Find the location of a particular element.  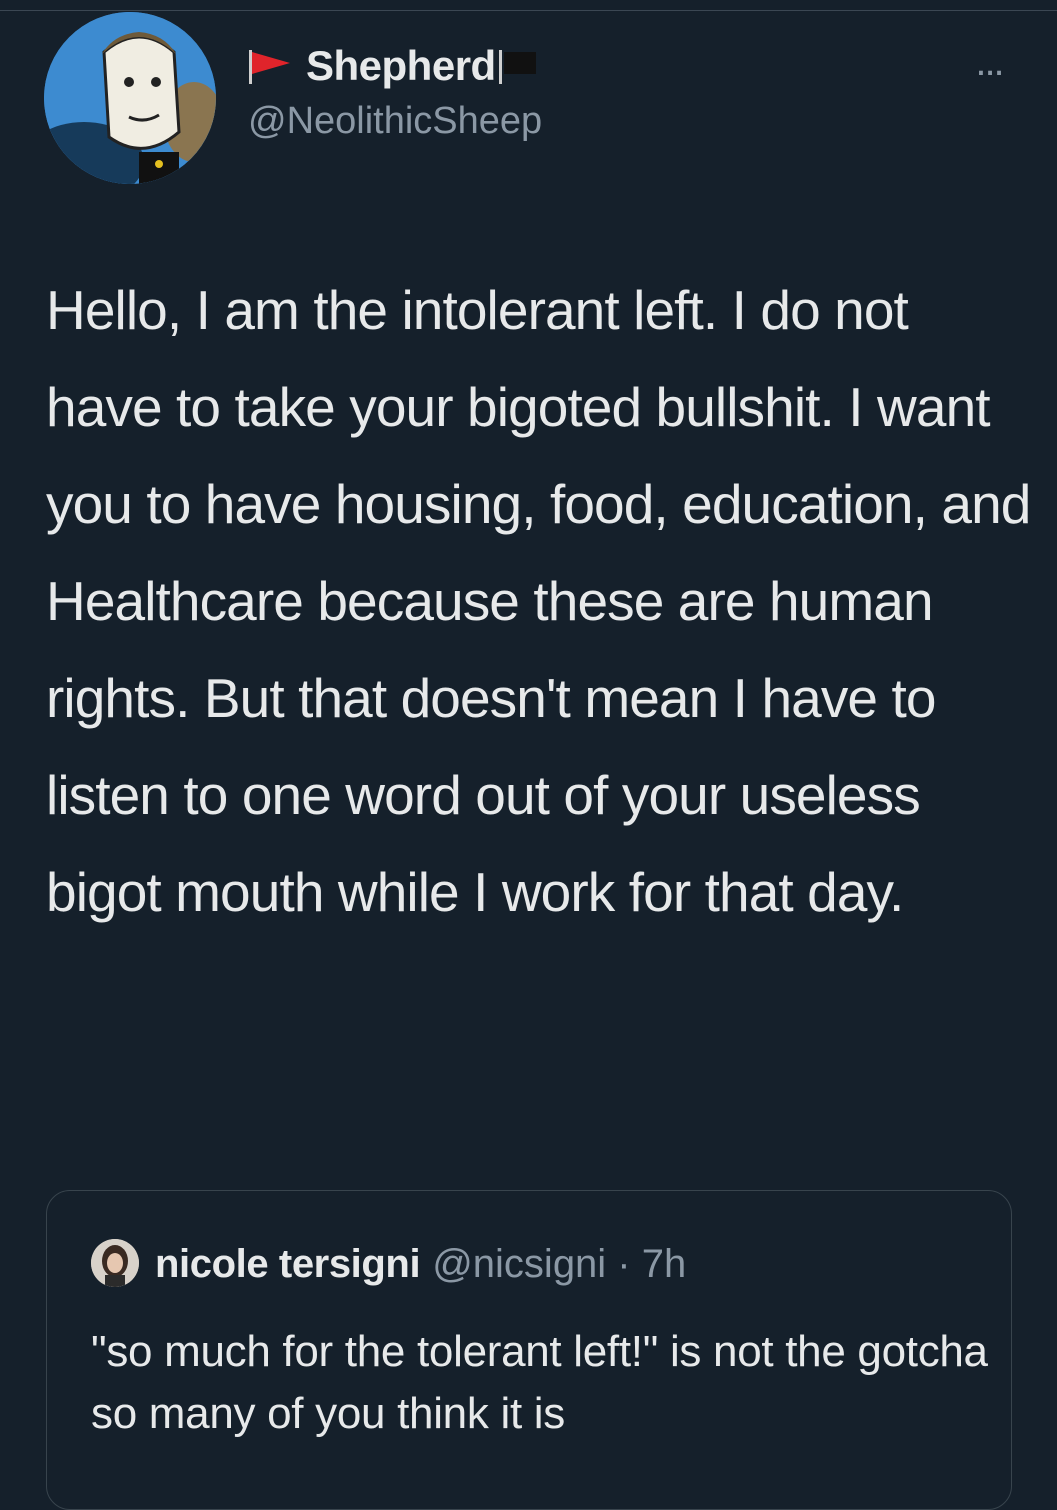

quoted-tweet-header: nicole tersigni @nicsigni · 7h is located at coordinates (420, 1264).